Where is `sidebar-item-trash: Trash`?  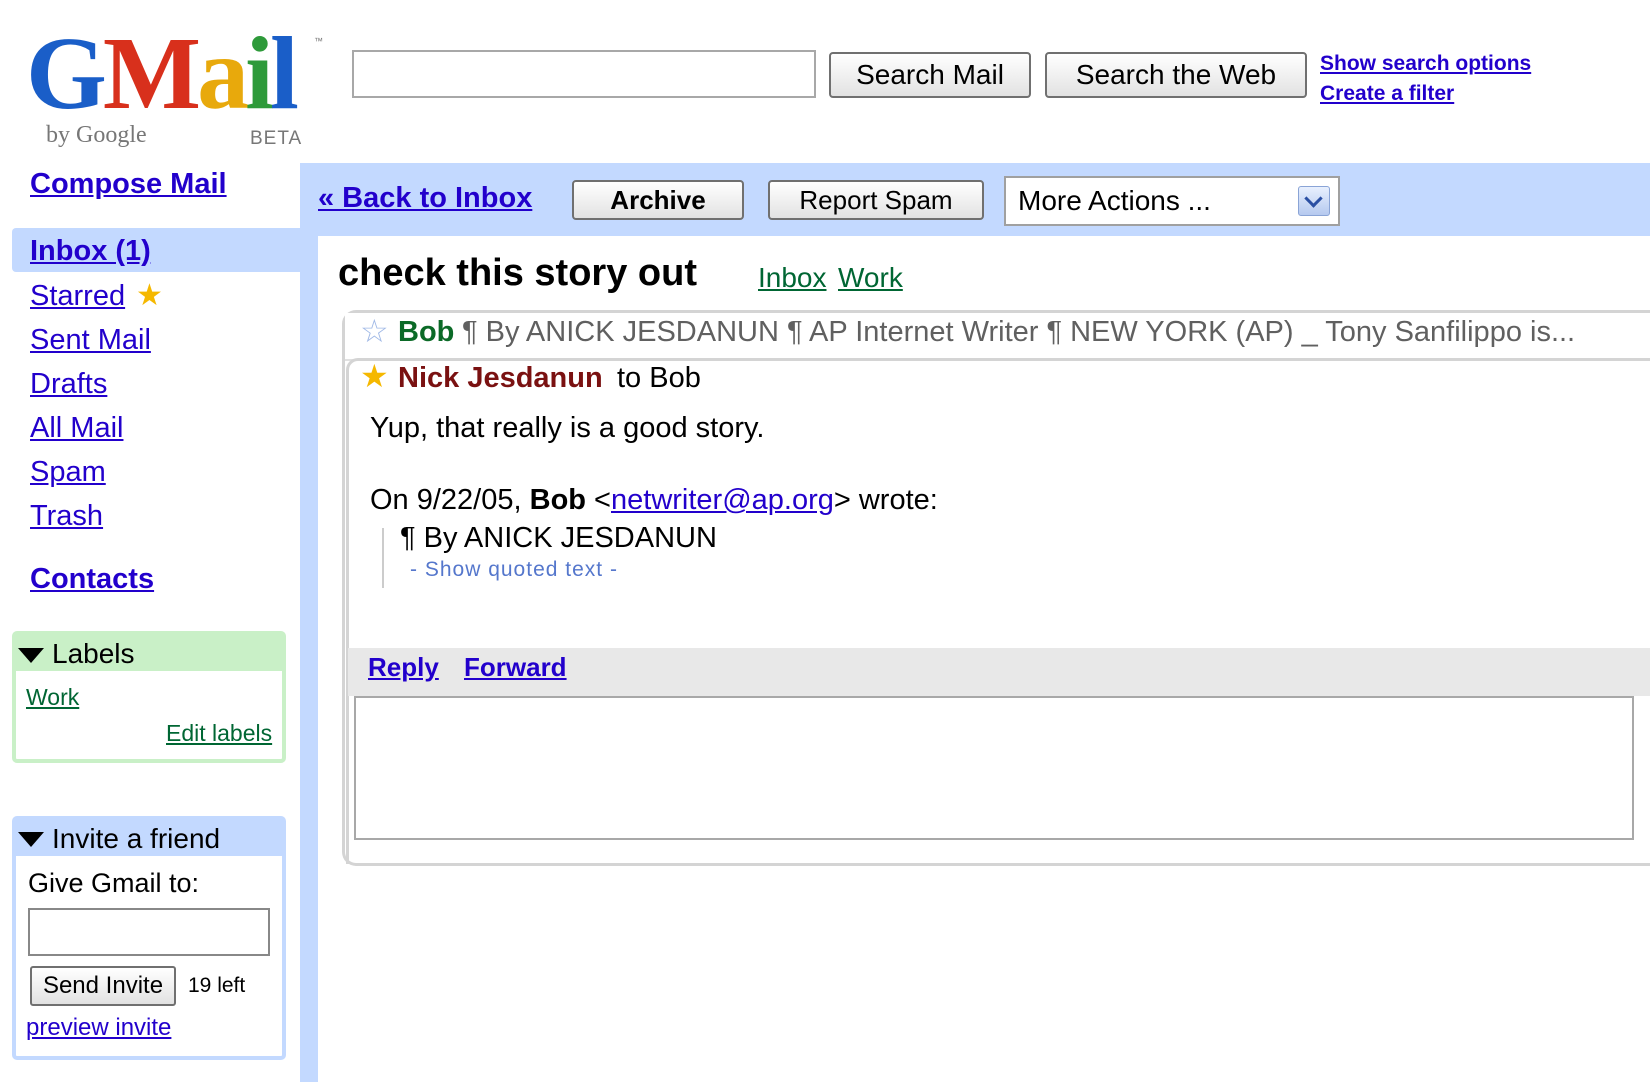
sidebar-item-trash: Trash is located at coordinates (66, 516).